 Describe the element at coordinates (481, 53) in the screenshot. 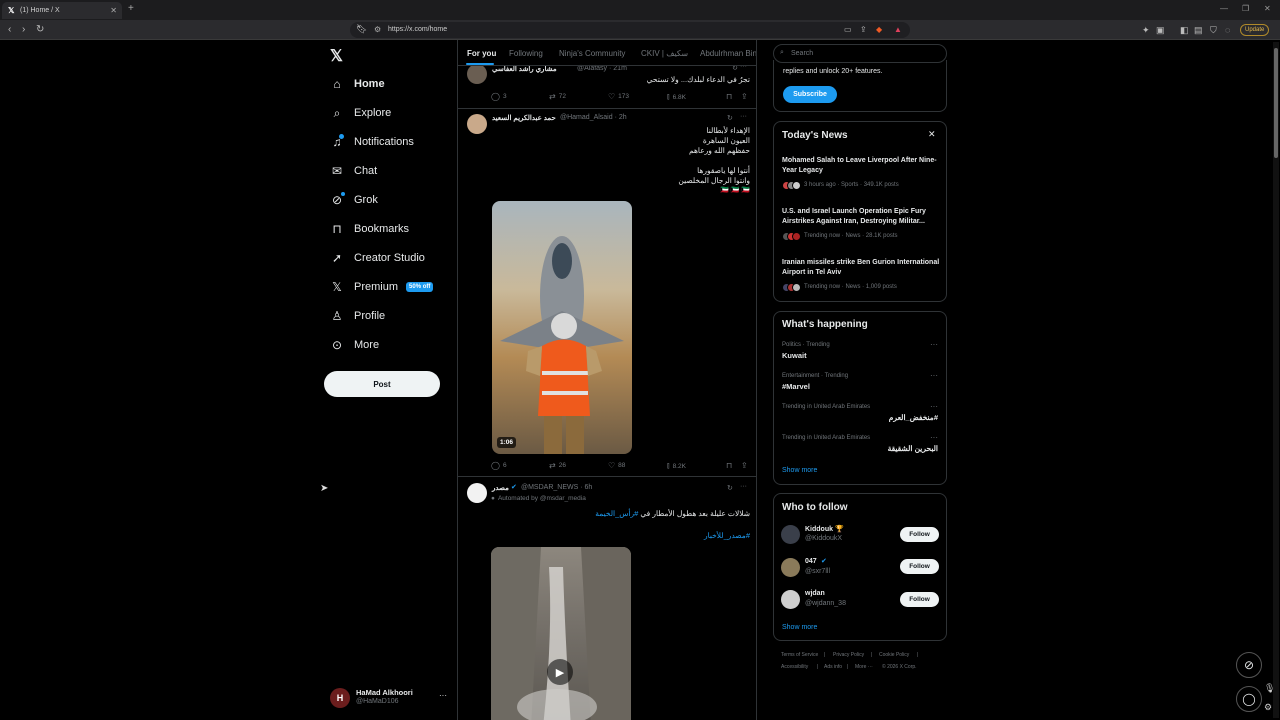

I see `tab-for-you: For you` at that location.